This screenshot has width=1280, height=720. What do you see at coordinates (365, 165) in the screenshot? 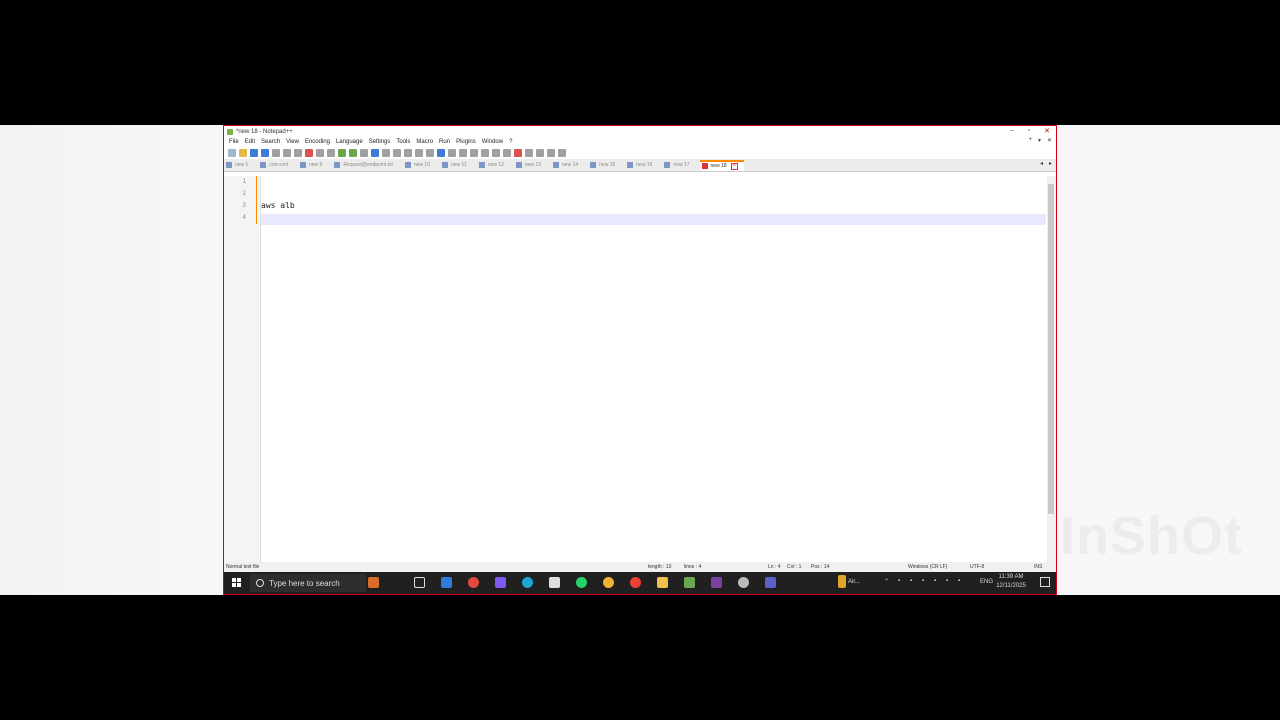
I see `tab-request-endpoint: Request@endpoint.txt` at bounding box center [365, 165].